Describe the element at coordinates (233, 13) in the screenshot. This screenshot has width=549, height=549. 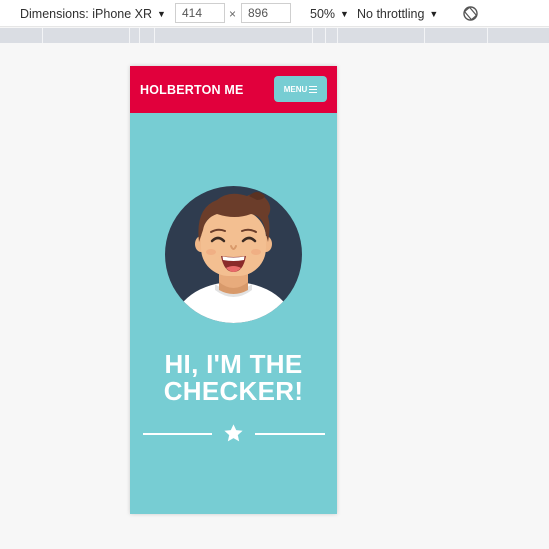
I see `times-icon: ×` at that location.